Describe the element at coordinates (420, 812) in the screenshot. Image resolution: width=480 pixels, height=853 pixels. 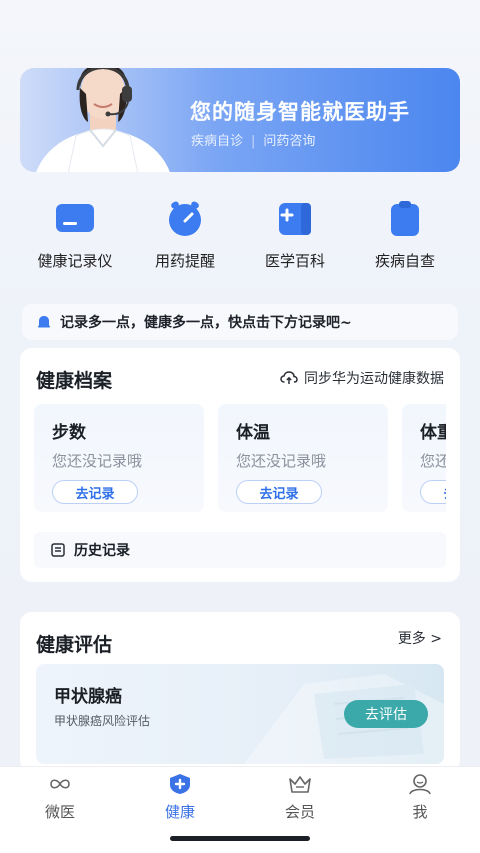
I see `tab-label: 我` at that location.